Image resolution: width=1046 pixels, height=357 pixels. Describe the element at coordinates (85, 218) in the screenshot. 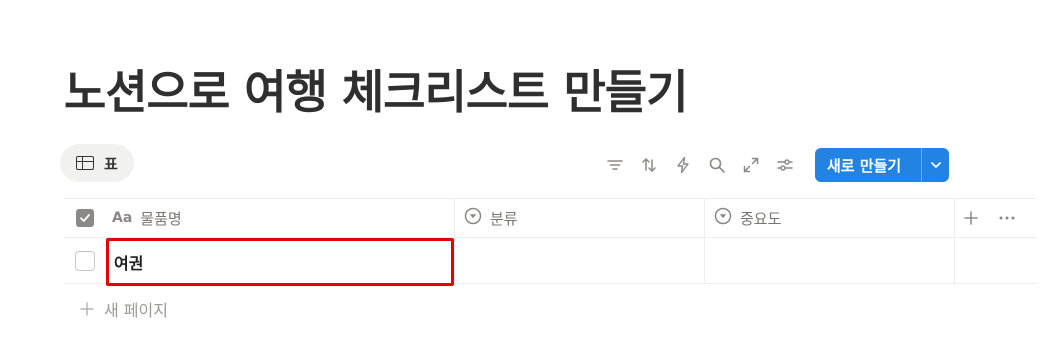

I see `select-all-checkbox` at that location.